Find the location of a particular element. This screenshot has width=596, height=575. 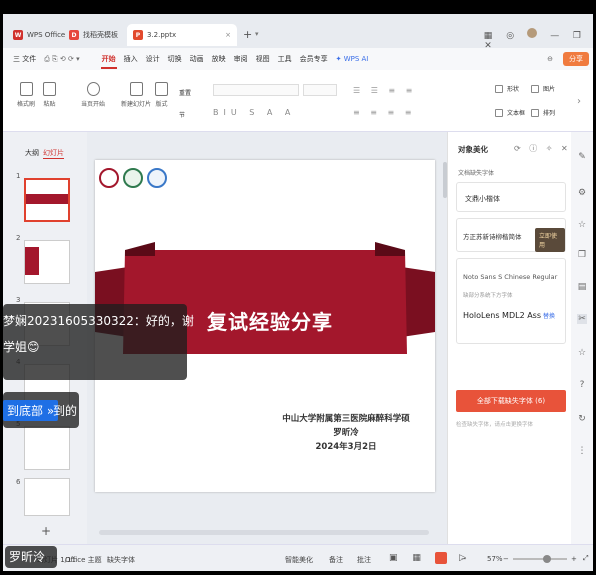

play-slideshow-button is located at coordinates (441, 558).